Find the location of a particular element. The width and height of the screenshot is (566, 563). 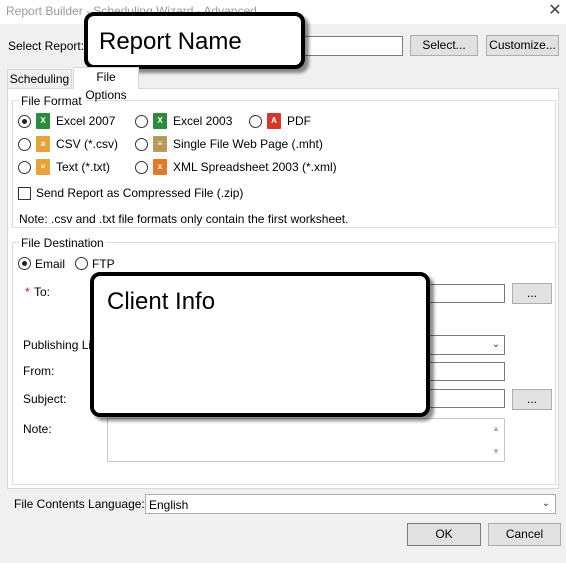

tab-scheduling: Scheduling is located at coordinates (39, 79).